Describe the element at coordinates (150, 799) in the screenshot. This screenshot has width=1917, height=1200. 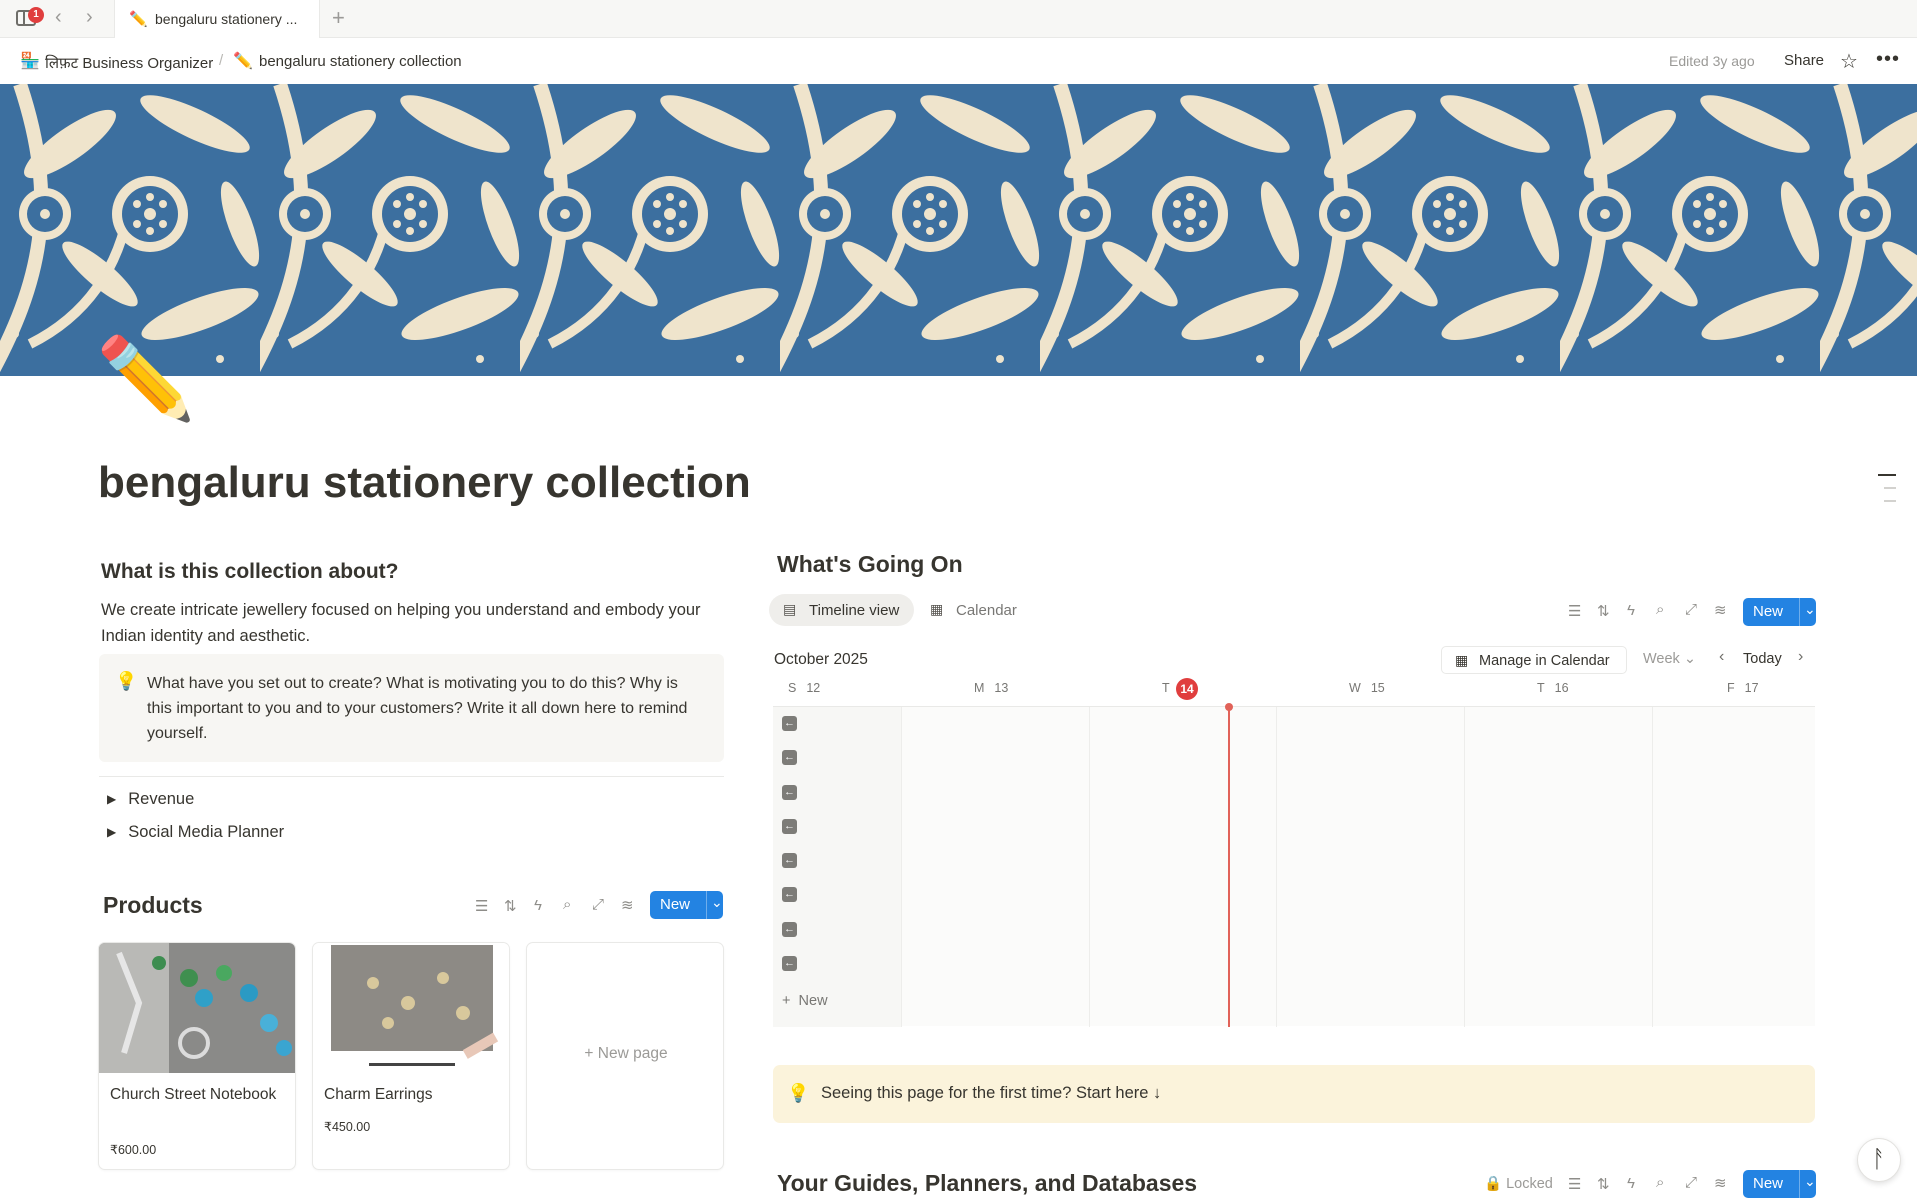
I see `toggle-revenue: ▶ Revenue` at that location.